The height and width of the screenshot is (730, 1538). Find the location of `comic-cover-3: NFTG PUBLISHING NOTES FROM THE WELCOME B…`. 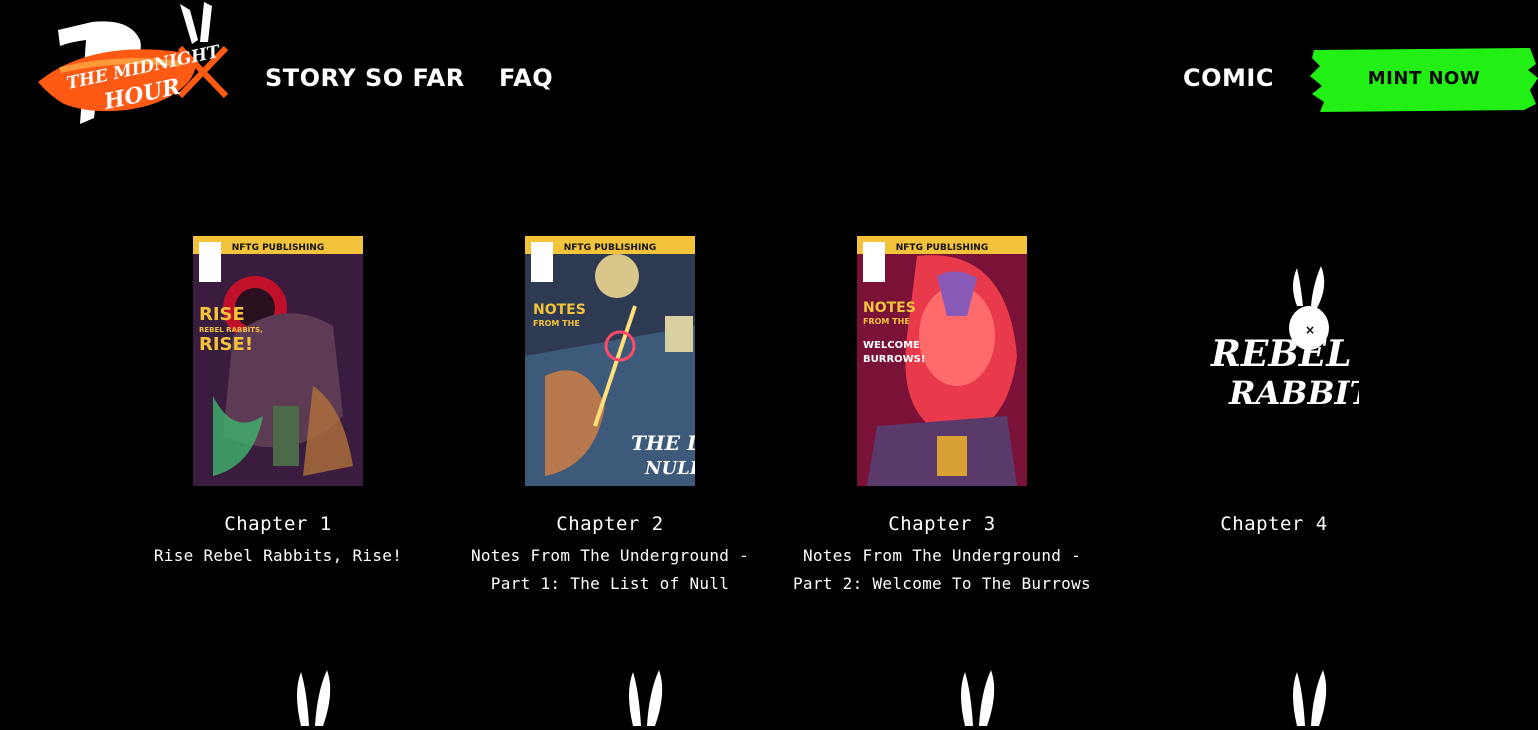

comic-cover-3: NFTG PUBLISHING NOTES FROM THE WELCOME B… is located at coordinates (942, 361).